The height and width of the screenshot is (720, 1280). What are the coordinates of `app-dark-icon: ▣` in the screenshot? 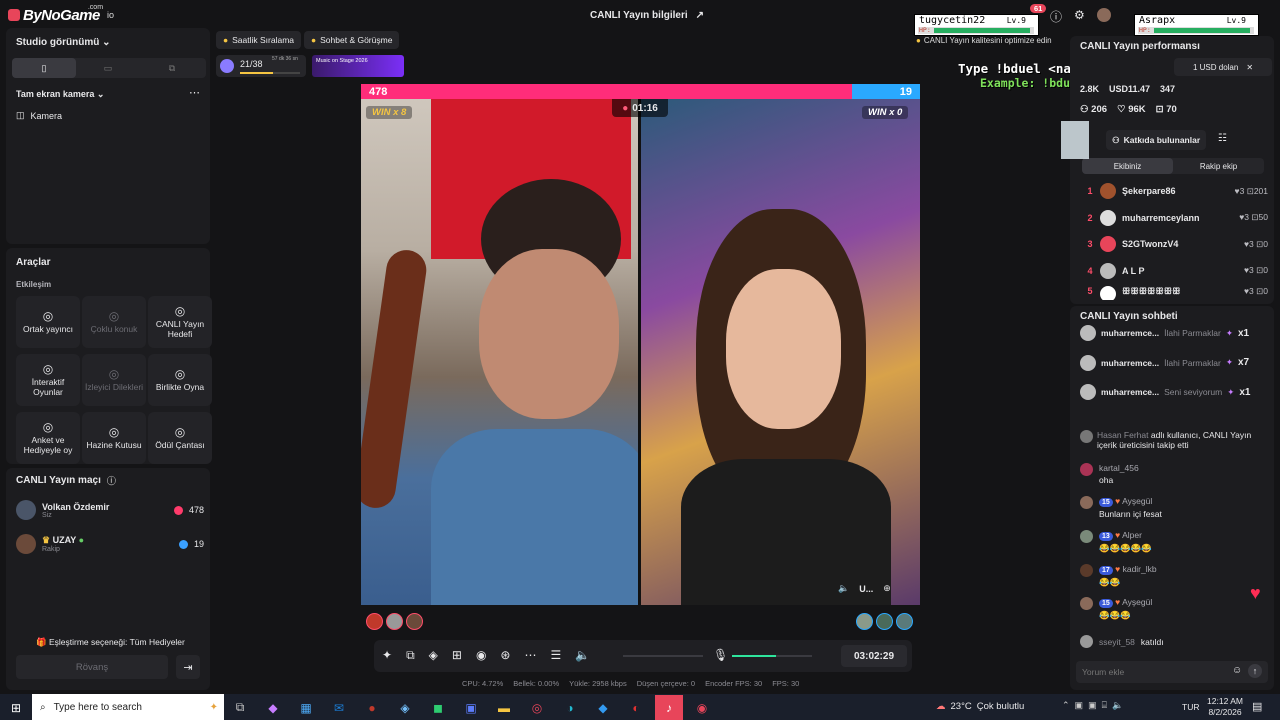 It's located at (471, 707).